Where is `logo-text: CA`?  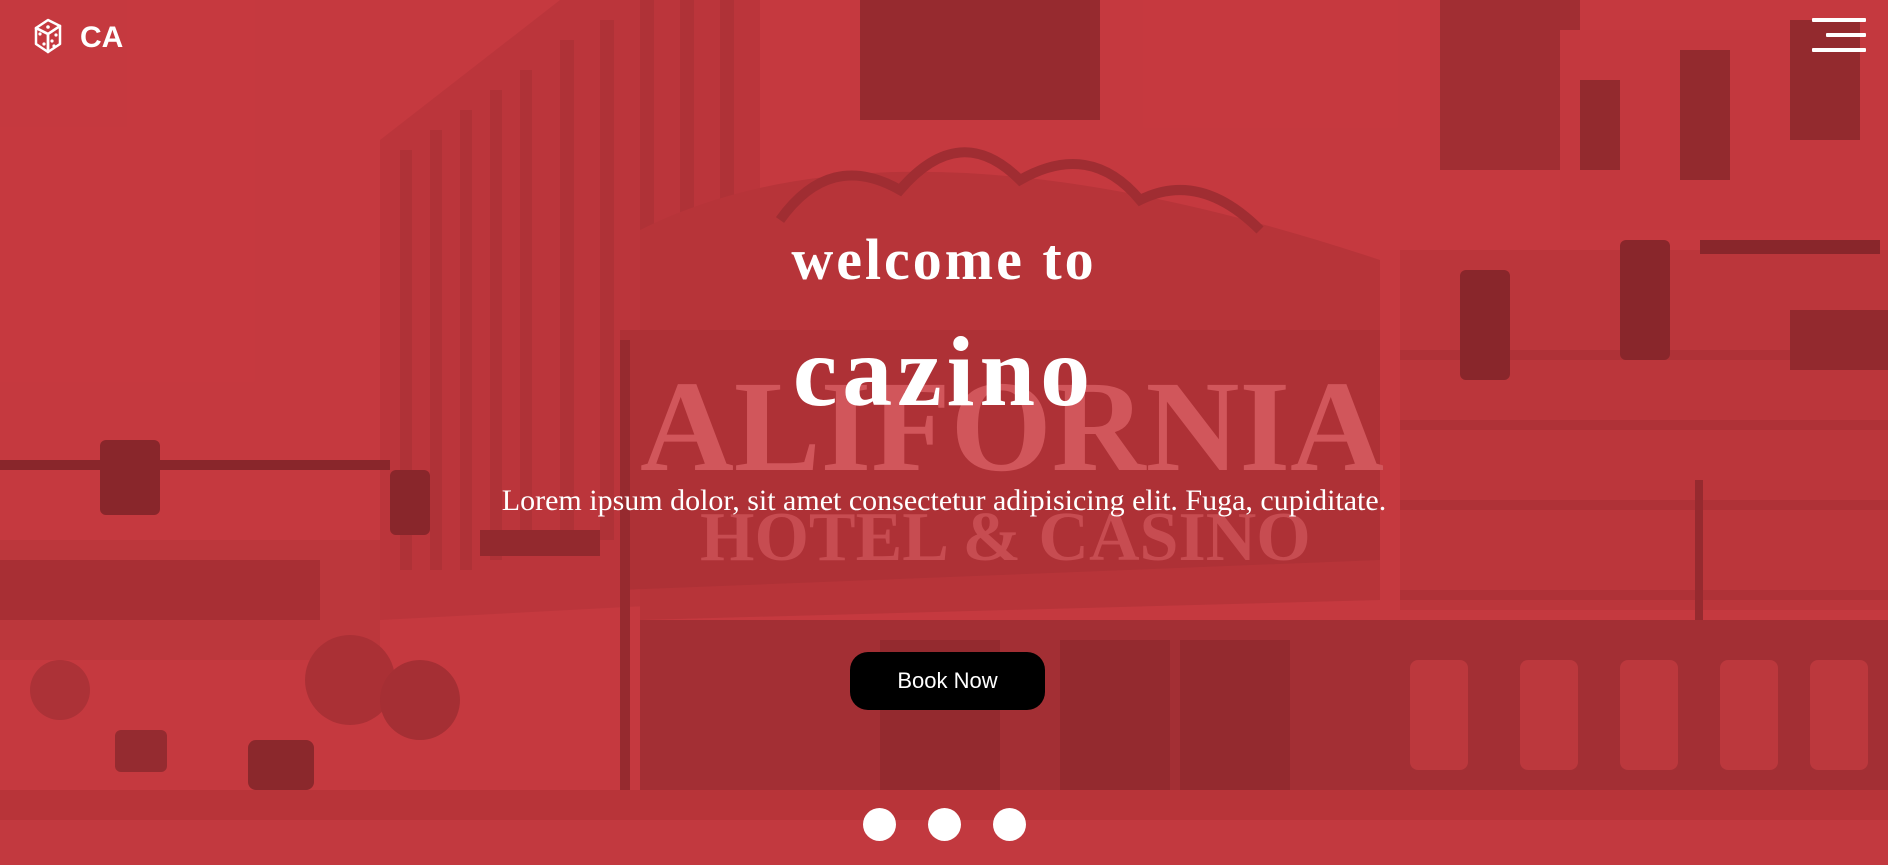
logo-text: CA is located at coordinates (102, 37).